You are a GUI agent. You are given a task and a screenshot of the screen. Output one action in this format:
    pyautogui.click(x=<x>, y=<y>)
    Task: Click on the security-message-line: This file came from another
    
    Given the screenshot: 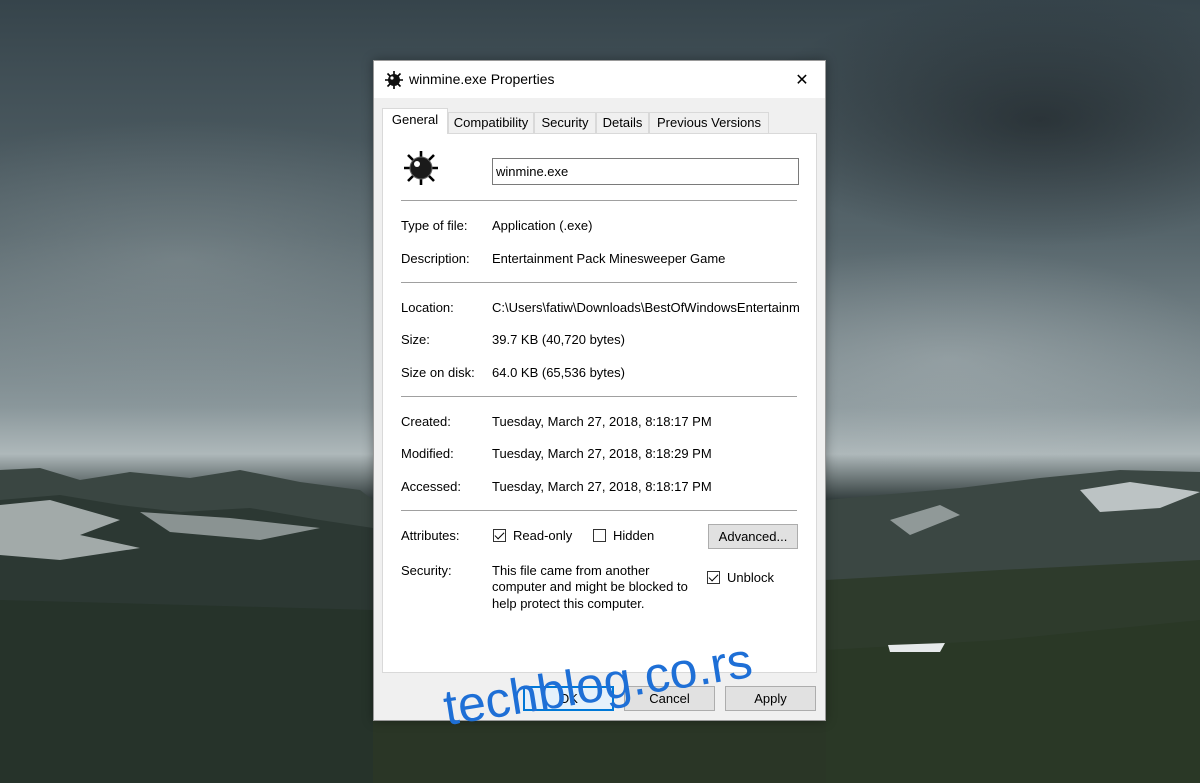 What is the action you would take?
    pyautogui.click(x=571, y=570)
    